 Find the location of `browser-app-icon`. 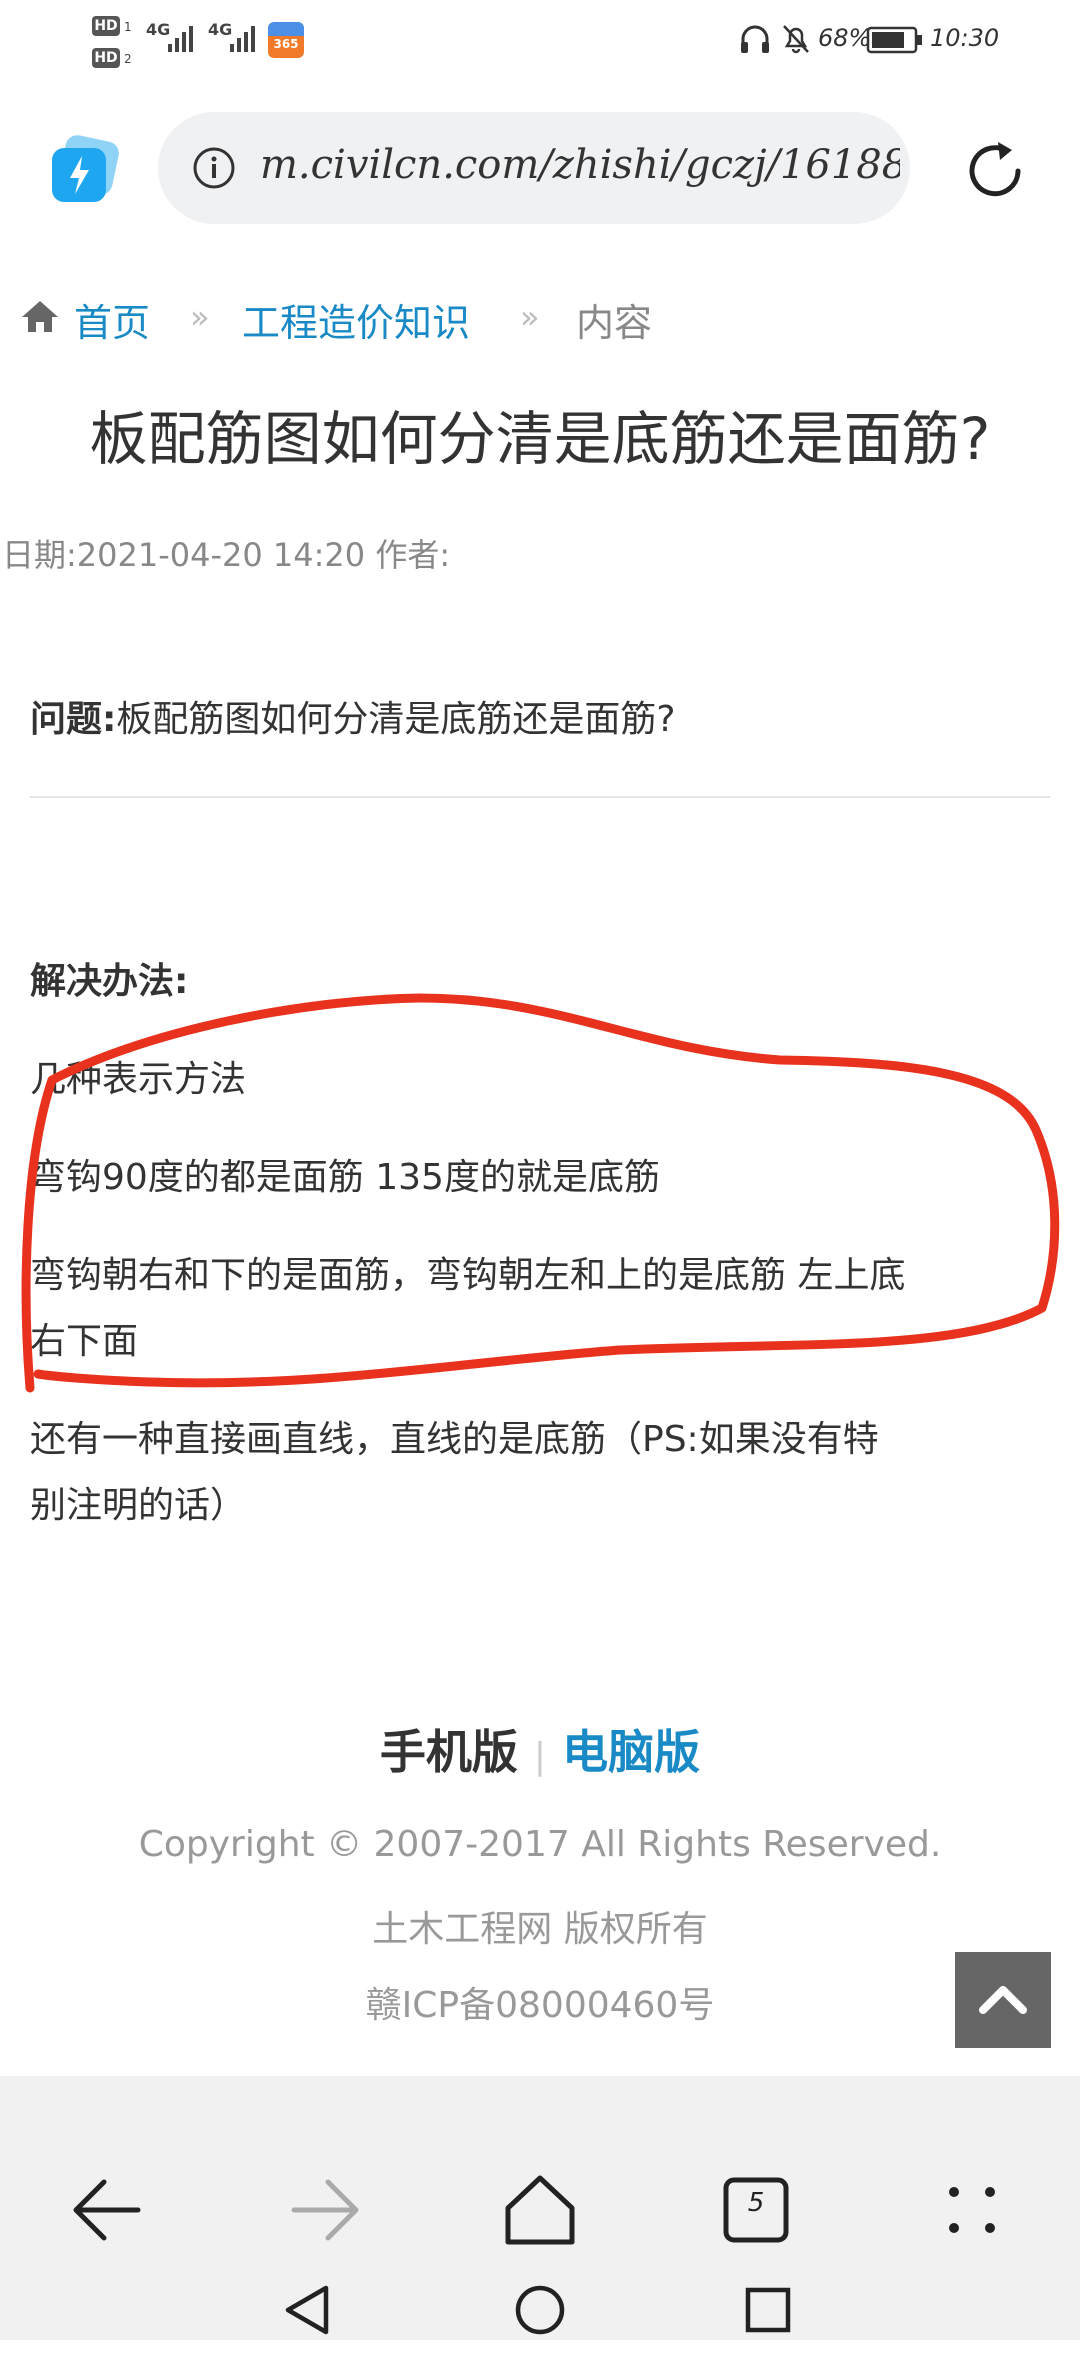

browser-app-icon is located at coordinates (84, 170).